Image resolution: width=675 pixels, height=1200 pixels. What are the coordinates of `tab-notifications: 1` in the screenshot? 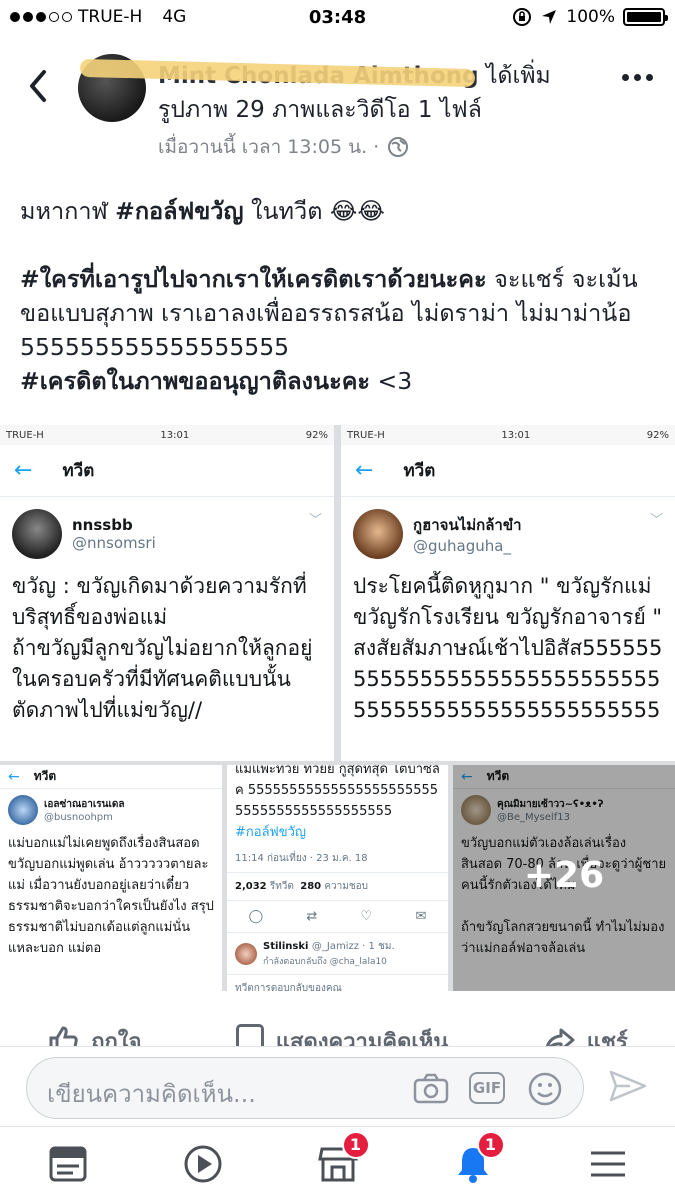 It's located at (474, 1159).